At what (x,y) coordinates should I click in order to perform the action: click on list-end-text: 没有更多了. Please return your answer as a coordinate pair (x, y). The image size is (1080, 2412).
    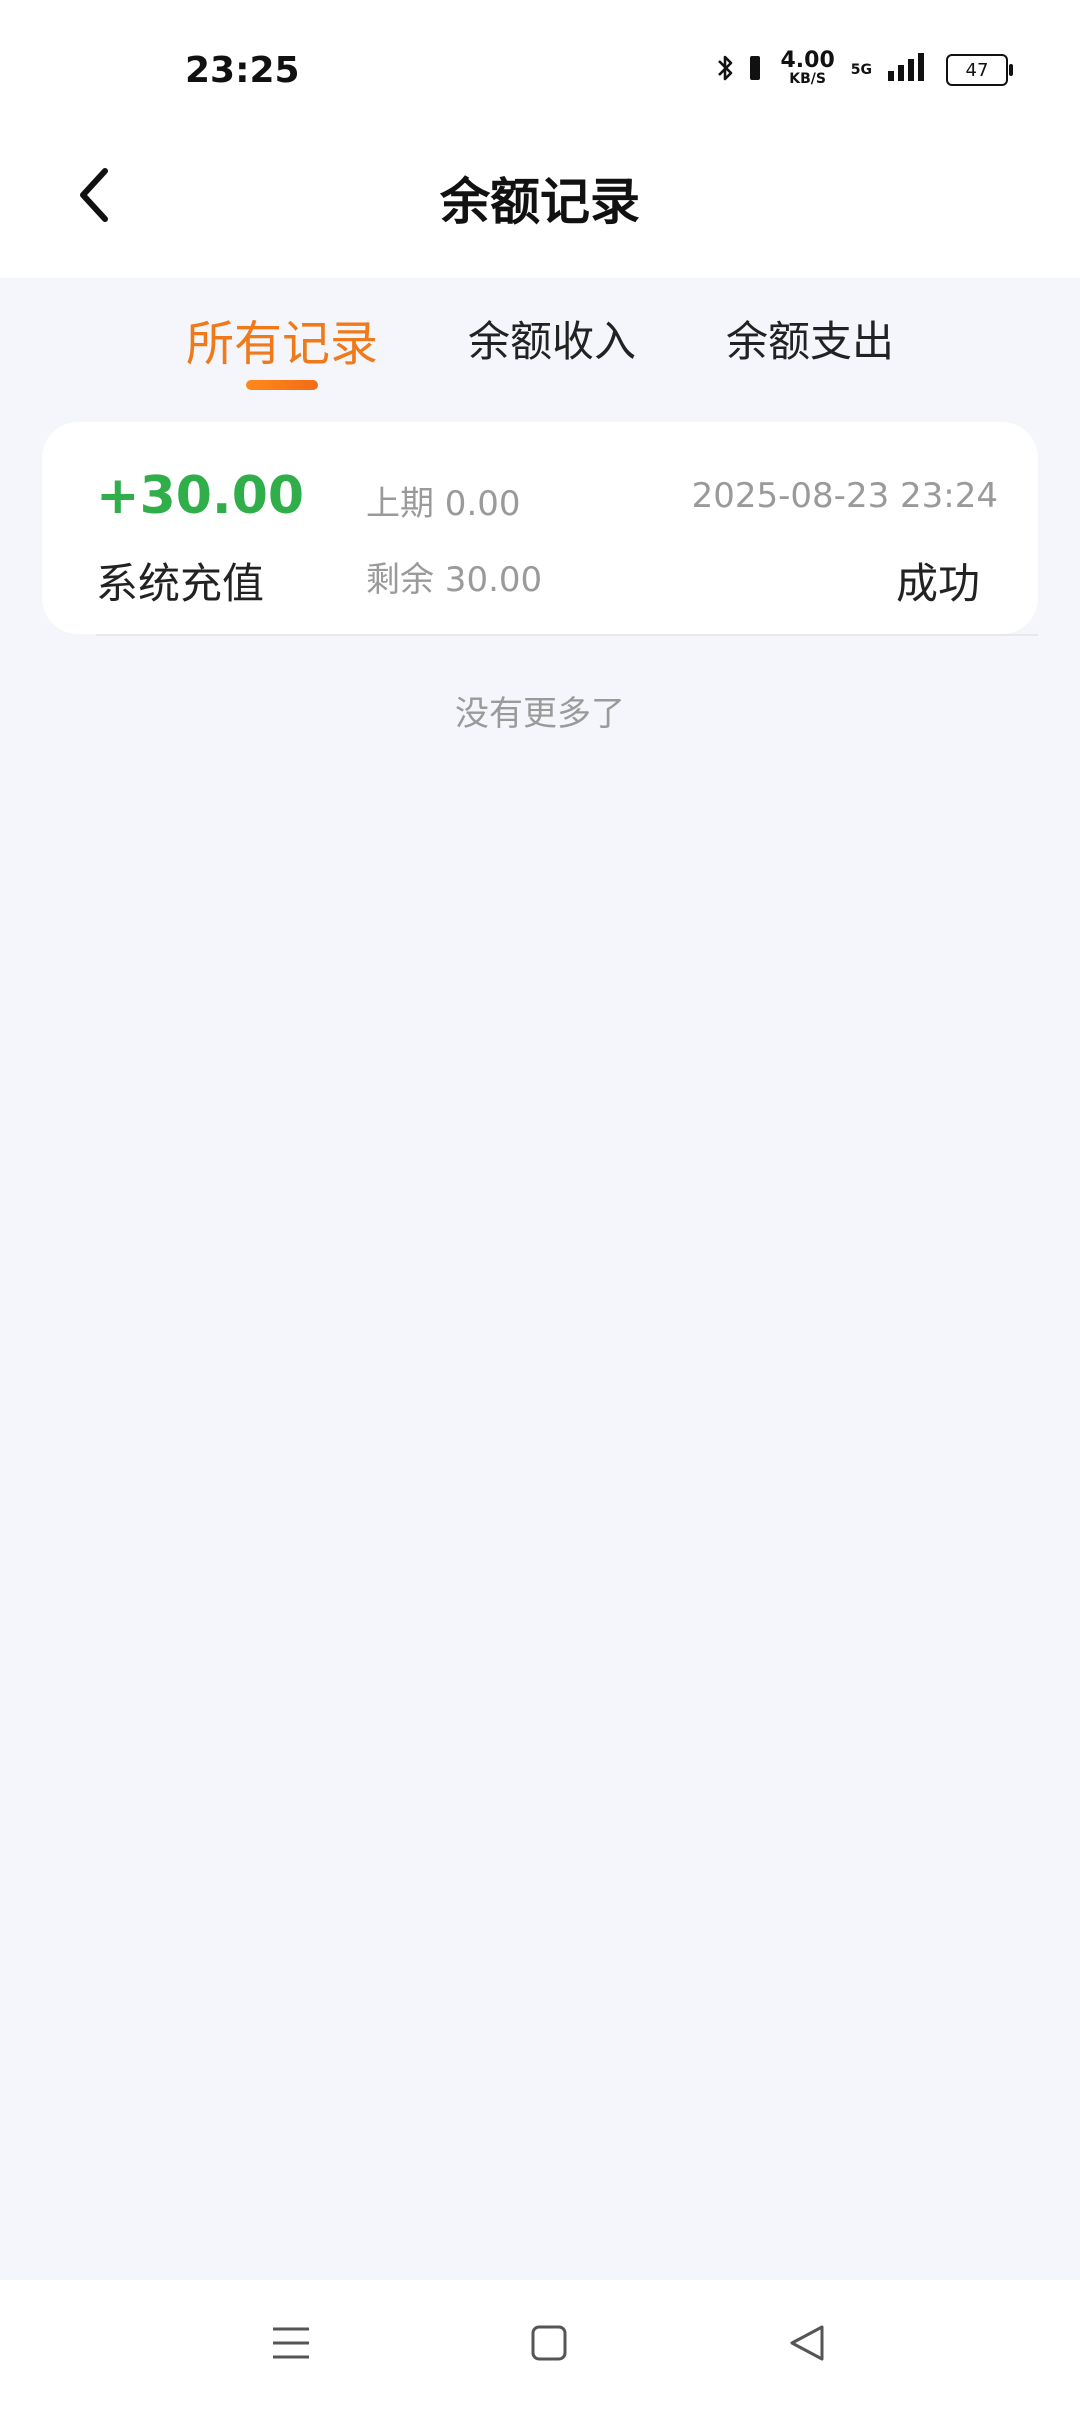
    Looking at the image, I should click on (540, 714).